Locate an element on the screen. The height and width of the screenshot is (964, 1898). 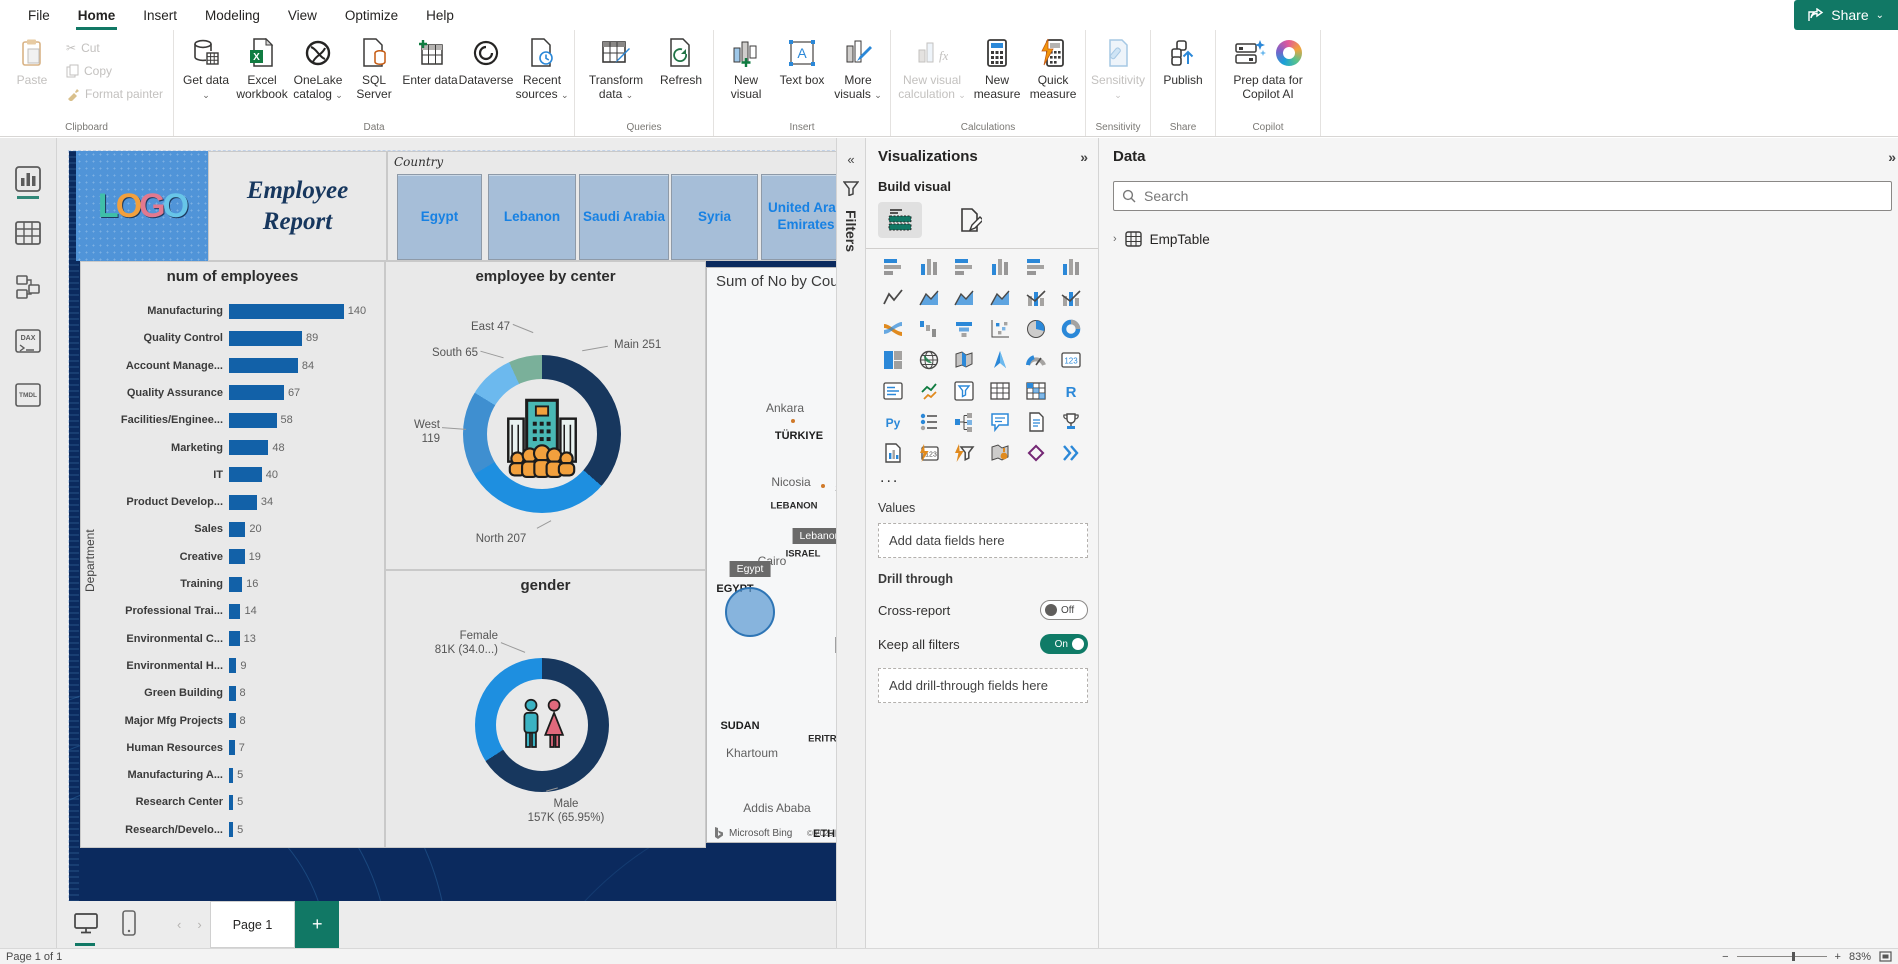
text-box-button: A Text box is located at coordinates (802, 76).